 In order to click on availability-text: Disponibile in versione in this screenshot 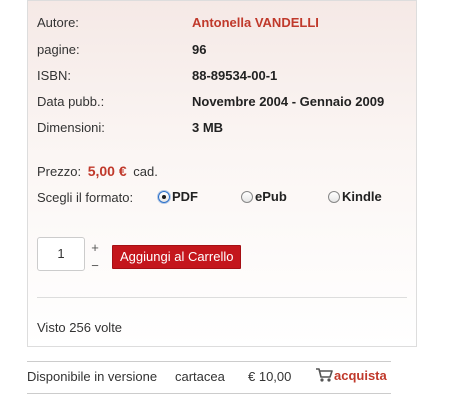, I will do `click(92, 376)`.